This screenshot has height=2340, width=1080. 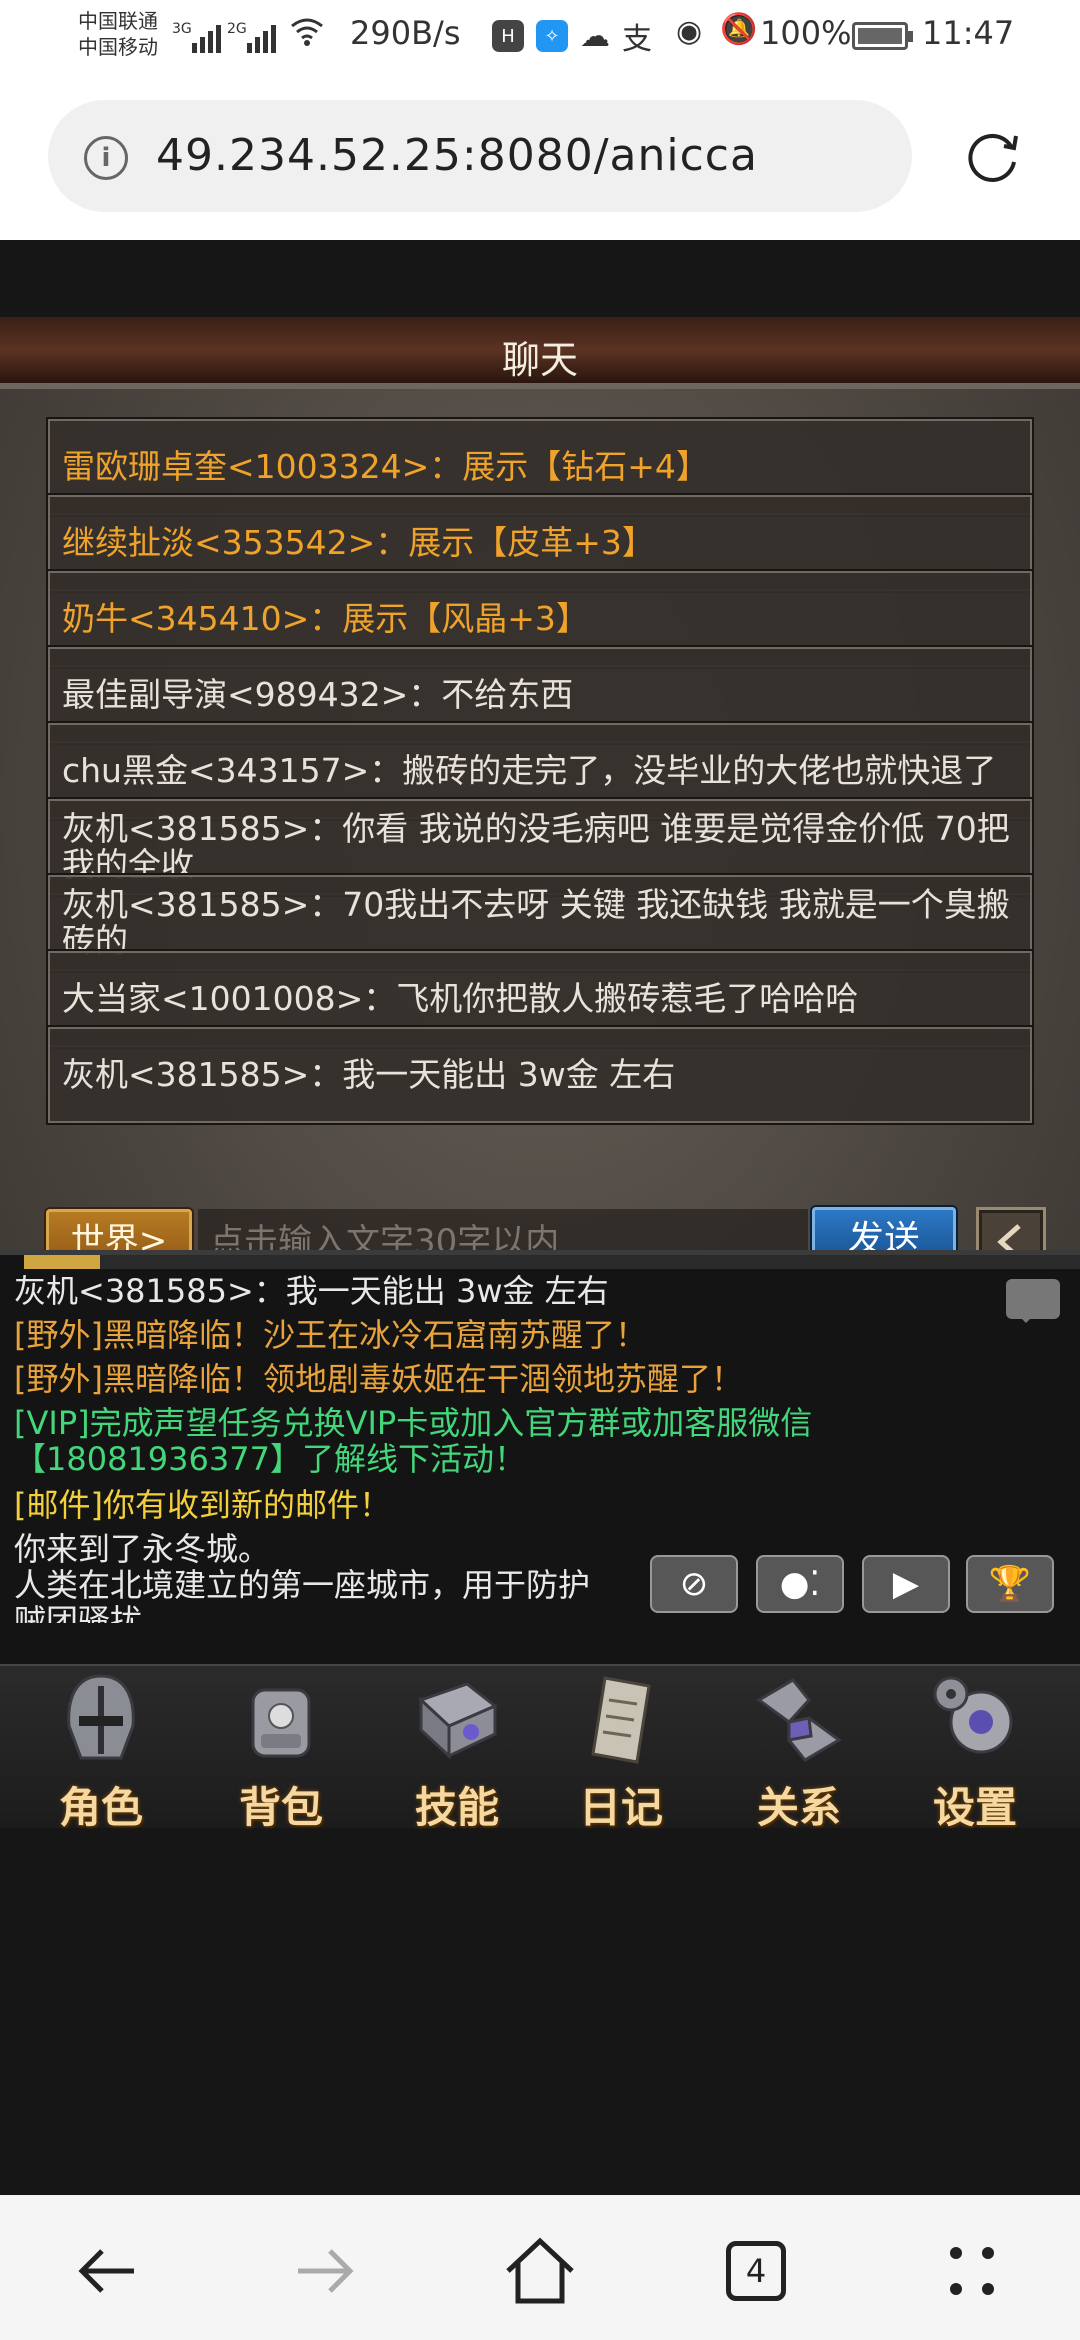 I want to click on eye-icon: ◉, so click(x=689, y=31).